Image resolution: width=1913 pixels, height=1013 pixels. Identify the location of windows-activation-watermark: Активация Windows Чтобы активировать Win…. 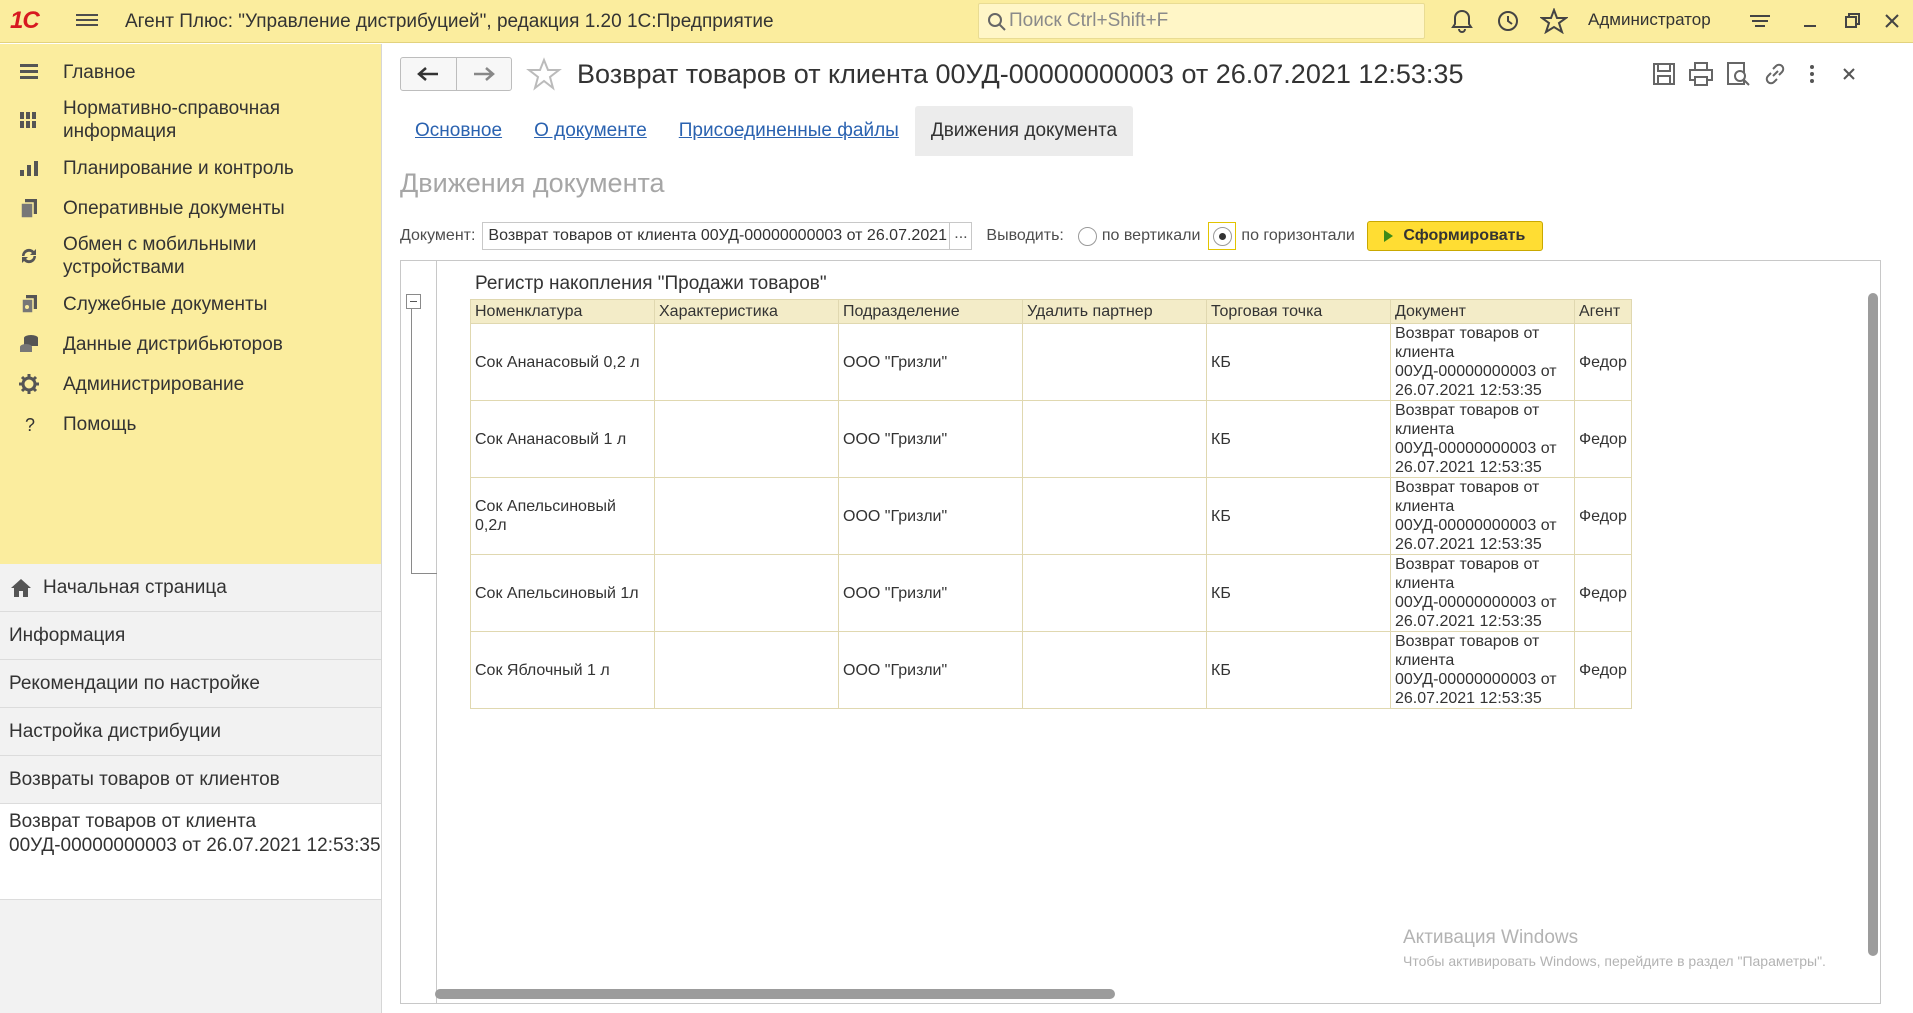
(1614, 948).